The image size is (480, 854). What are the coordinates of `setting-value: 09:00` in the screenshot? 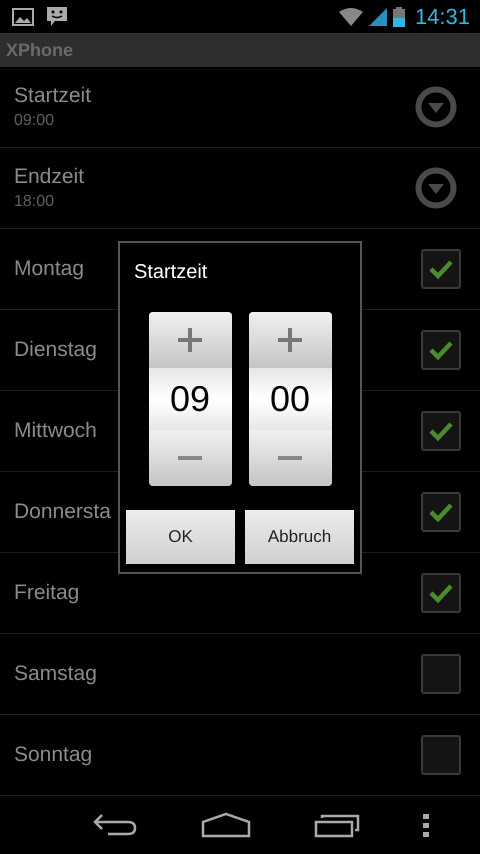 It's located at (35, 121).